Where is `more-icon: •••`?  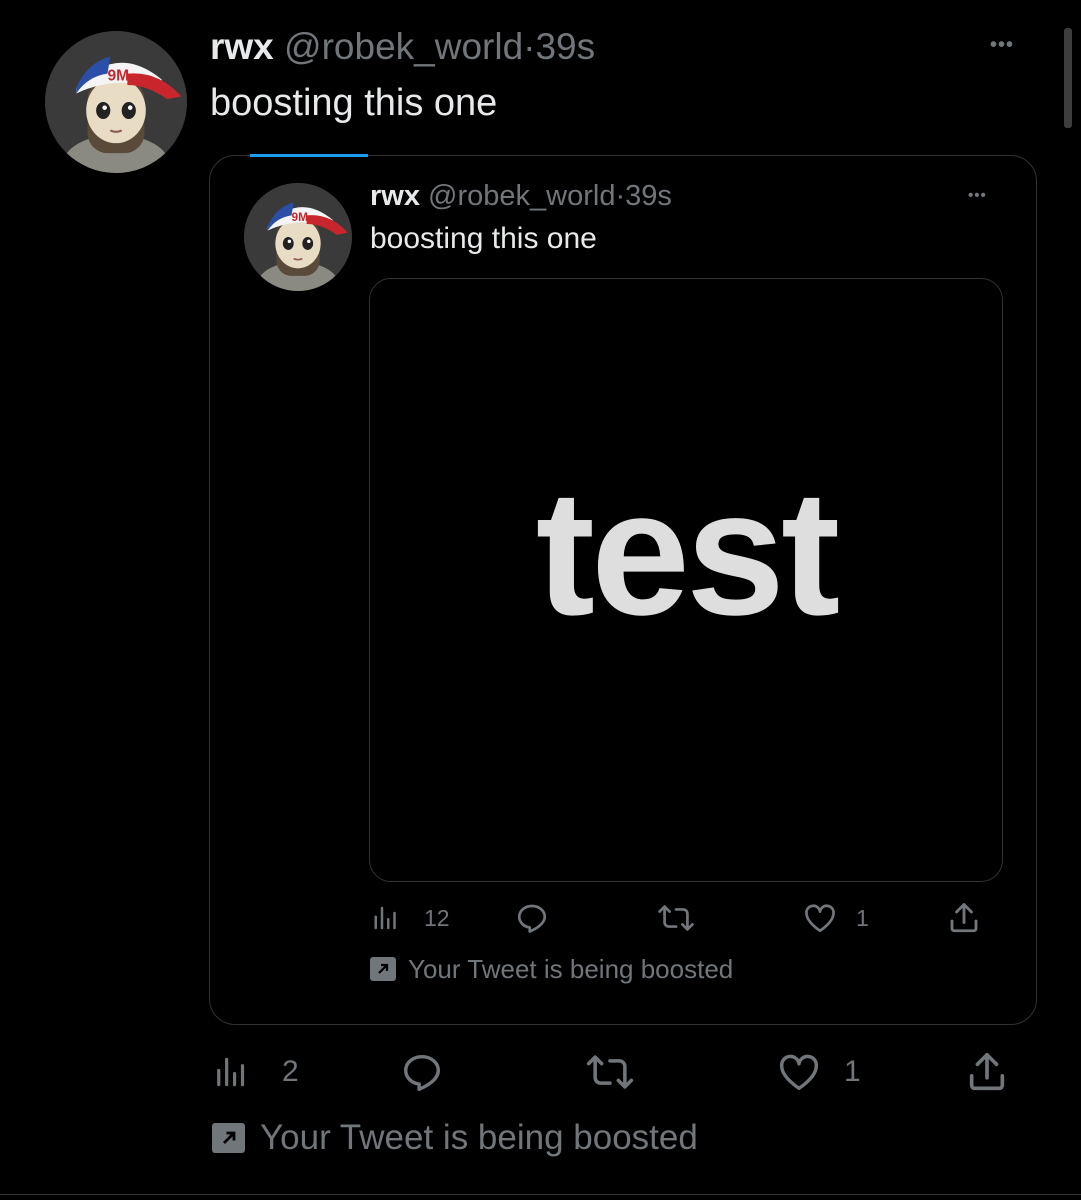
more-icon: ••• is located at coordinates (1002, 45).